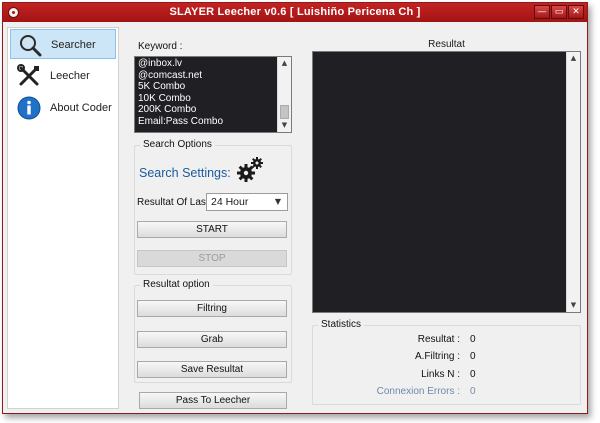  Describe the element at coordinates (81, 108) in the screenshot. I see `sidebar-item-label: About Coder` at that location.